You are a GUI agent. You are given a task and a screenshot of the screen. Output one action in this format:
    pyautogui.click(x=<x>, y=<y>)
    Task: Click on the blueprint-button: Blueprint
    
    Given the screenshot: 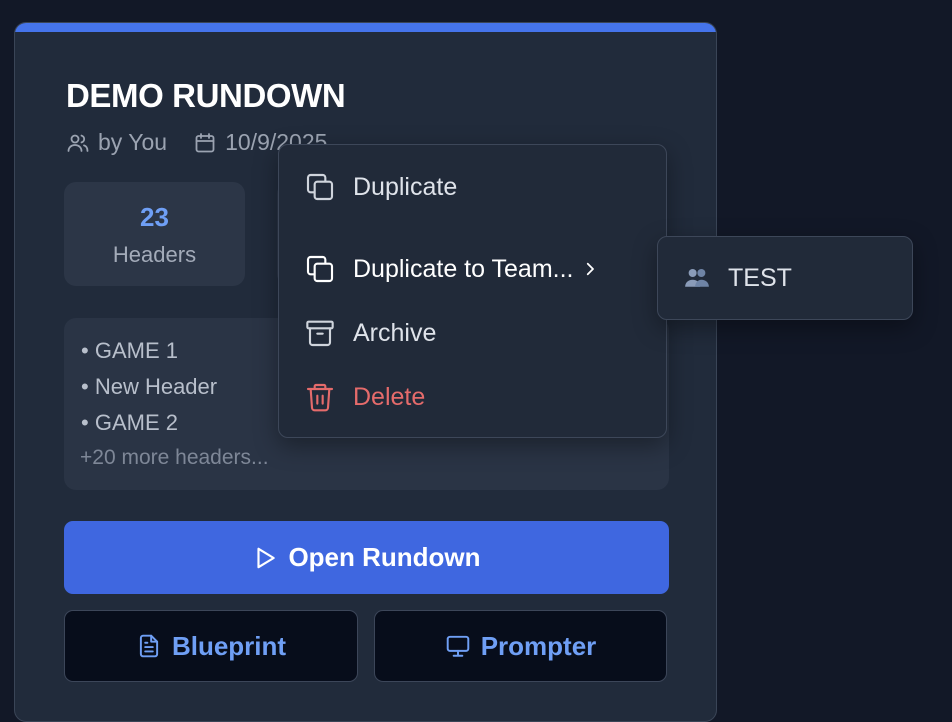 What is the action you would take?
    pyautogui.click(x=211, y=646)
    